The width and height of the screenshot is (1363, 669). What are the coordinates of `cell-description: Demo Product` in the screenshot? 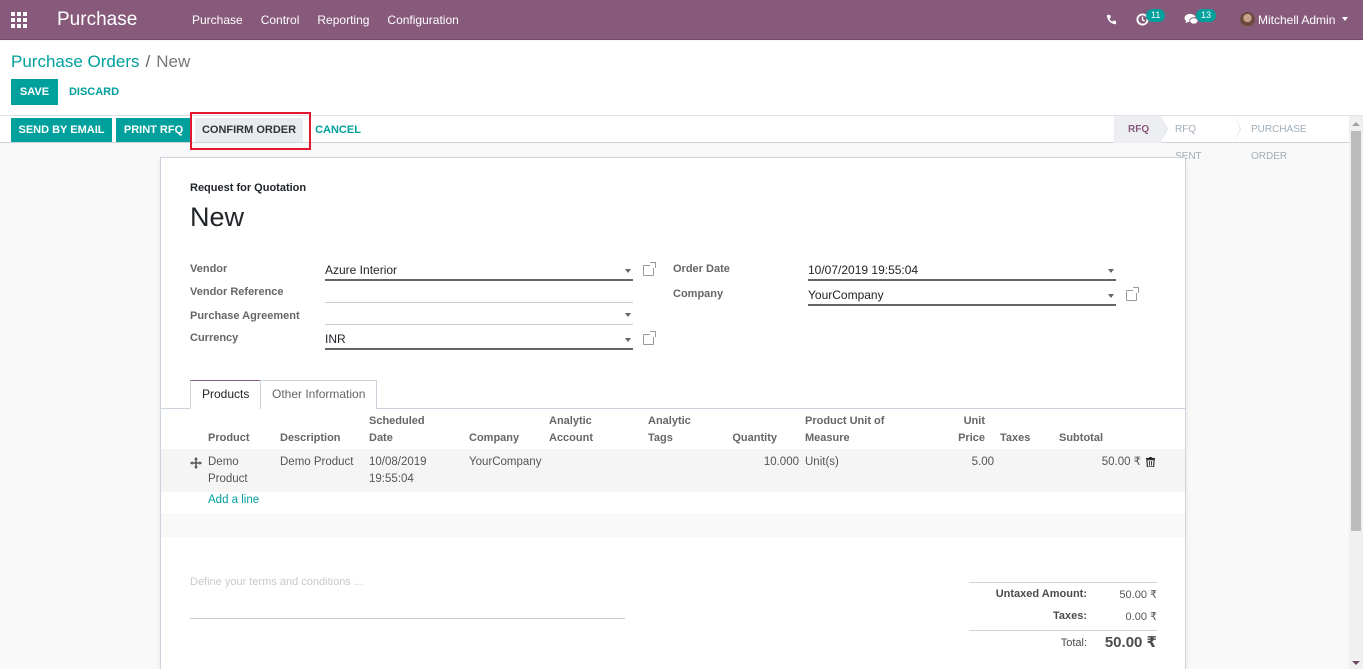 It's located at (317, 462).